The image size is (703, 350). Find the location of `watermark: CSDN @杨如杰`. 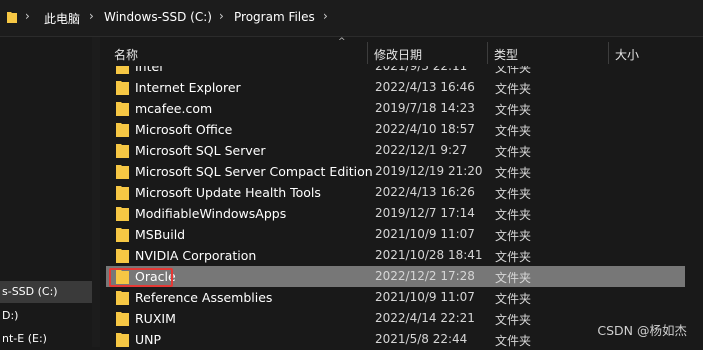

watermark: CSDN @杨如杰 is located at coordinates (642, 330).